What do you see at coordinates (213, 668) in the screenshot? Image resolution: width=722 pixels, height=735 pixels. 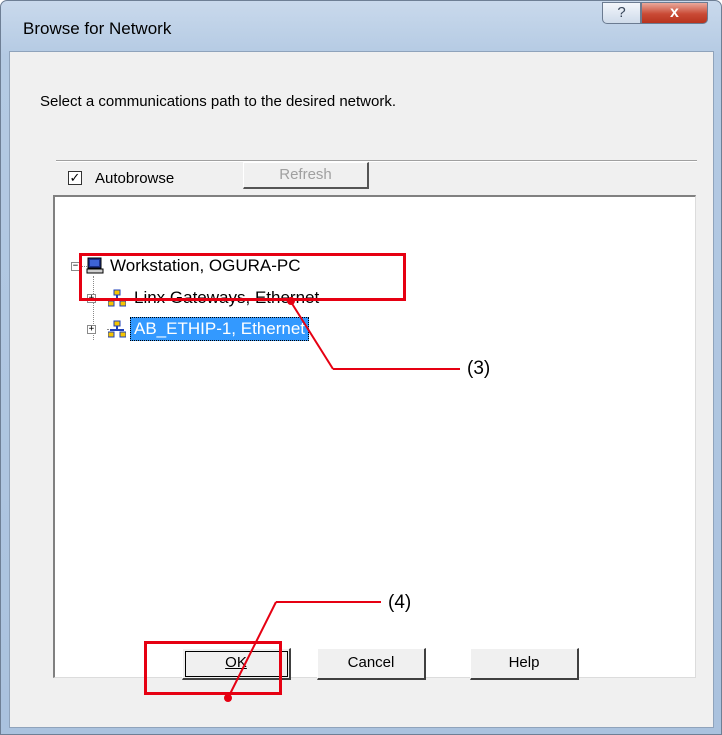 I see `annotation-box-ok-button` at bounding box center [213, 668].